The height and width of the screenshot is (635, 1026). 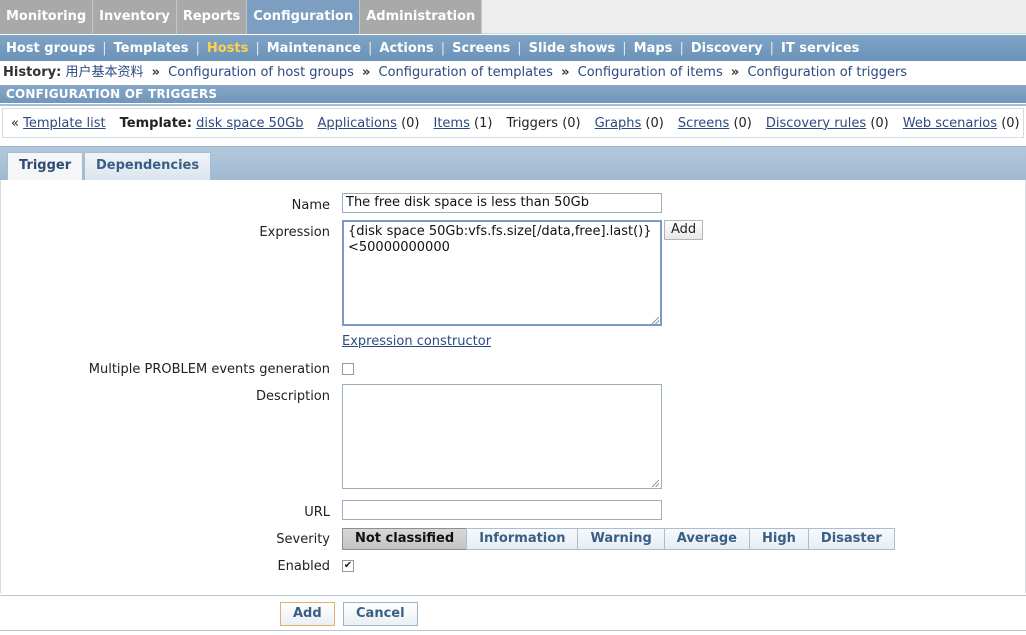 I want to click on description-textarea, so click(x=502, y=436).